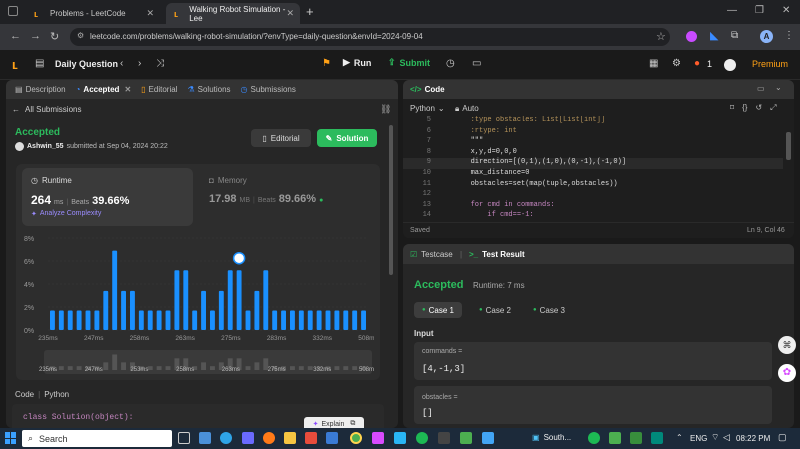  Describe the element at coordinates (357, 62) in the screenshot. I see `run-button: ▶ Run` at that location.